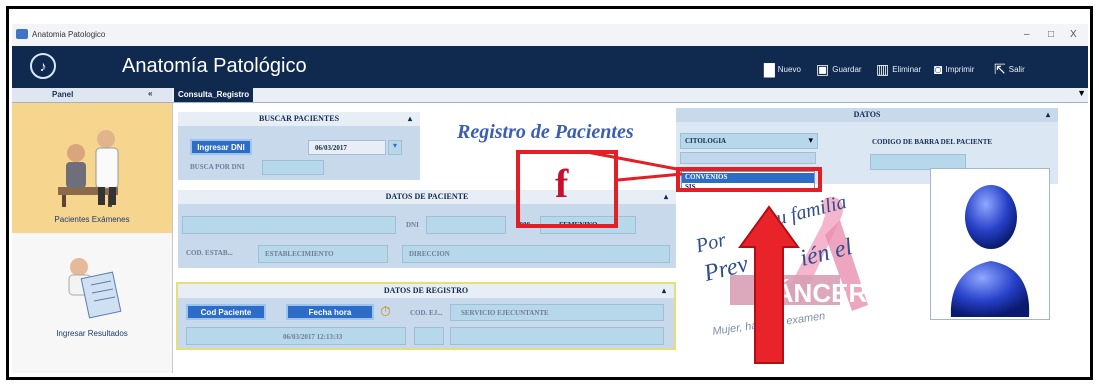  Describe the element at coordinates (749, 179) in the screenshot. I see `annotation-box-dropdown` at that location.